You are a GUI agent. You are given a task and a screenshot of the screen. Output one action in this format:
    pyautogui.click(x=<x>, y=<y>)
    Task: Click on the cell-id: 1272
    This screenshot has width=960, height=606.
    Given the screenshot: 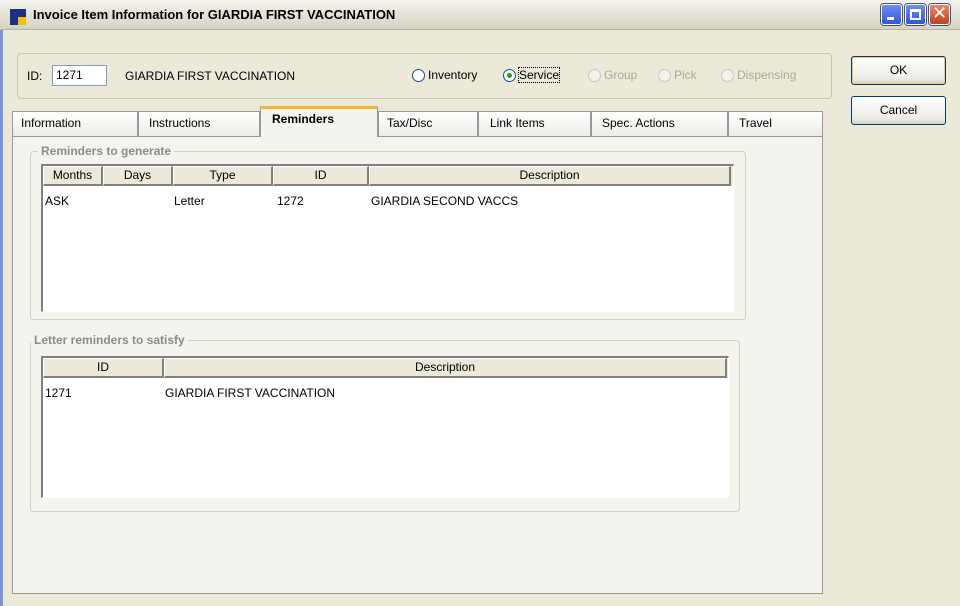 What is the action you would take?
    pyautogui.click(x=290, y=201)
    